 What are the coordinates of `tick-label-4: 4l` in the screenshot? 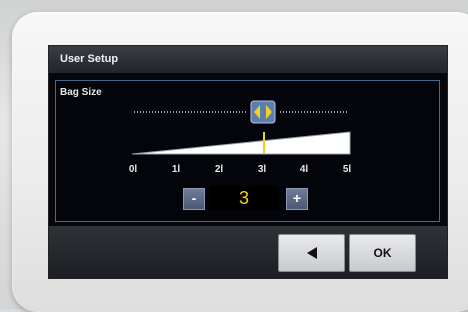 It's located at (304, 169).